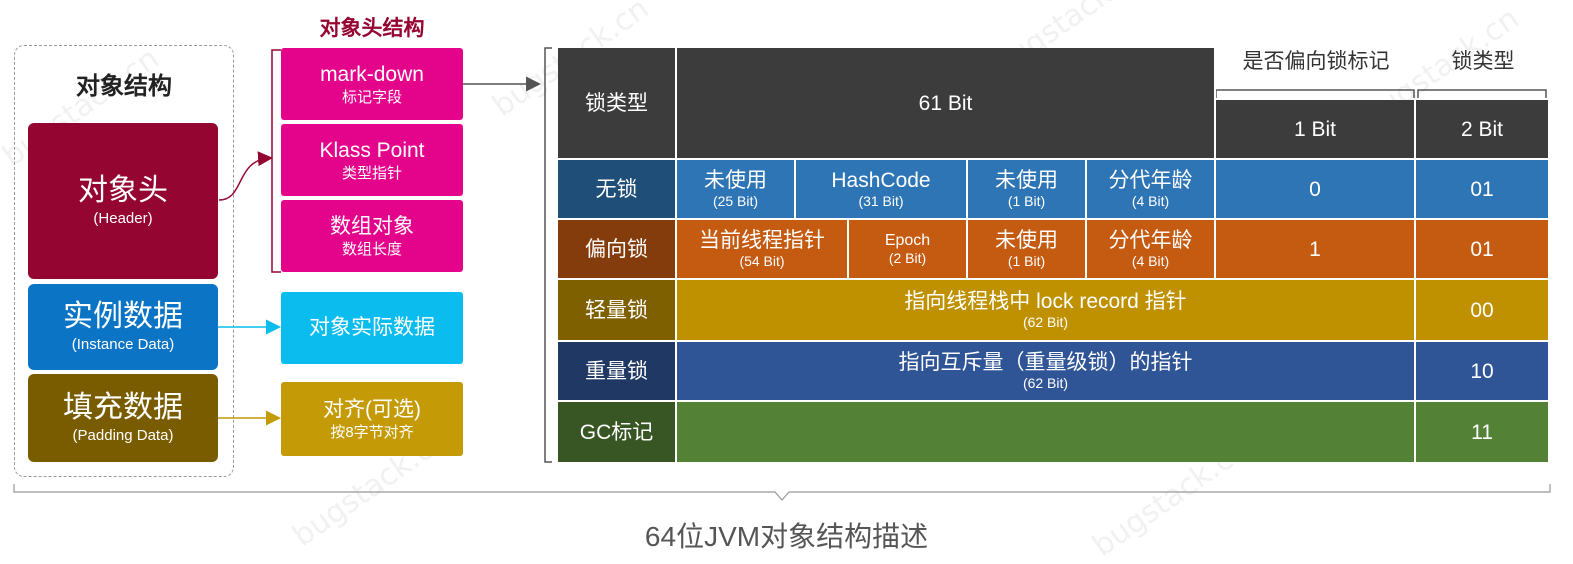  Describe the element at coordinates (762, 240) in the screenshot. I see `cell-text: 当前线程指针` at that location.